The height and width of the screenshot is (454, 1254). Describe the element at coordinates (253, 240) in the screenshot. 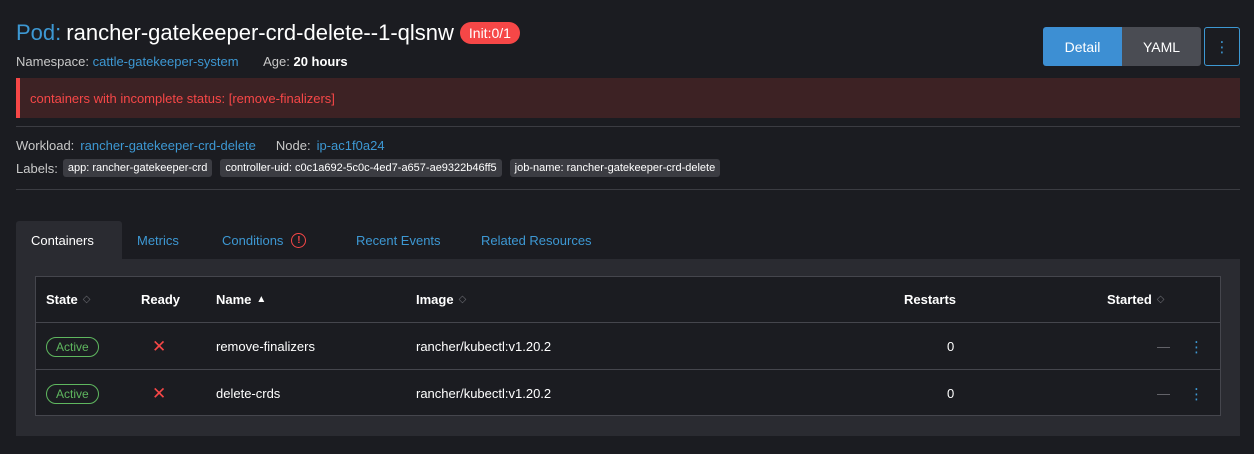

I see `tab-label: Conditions` at that location.